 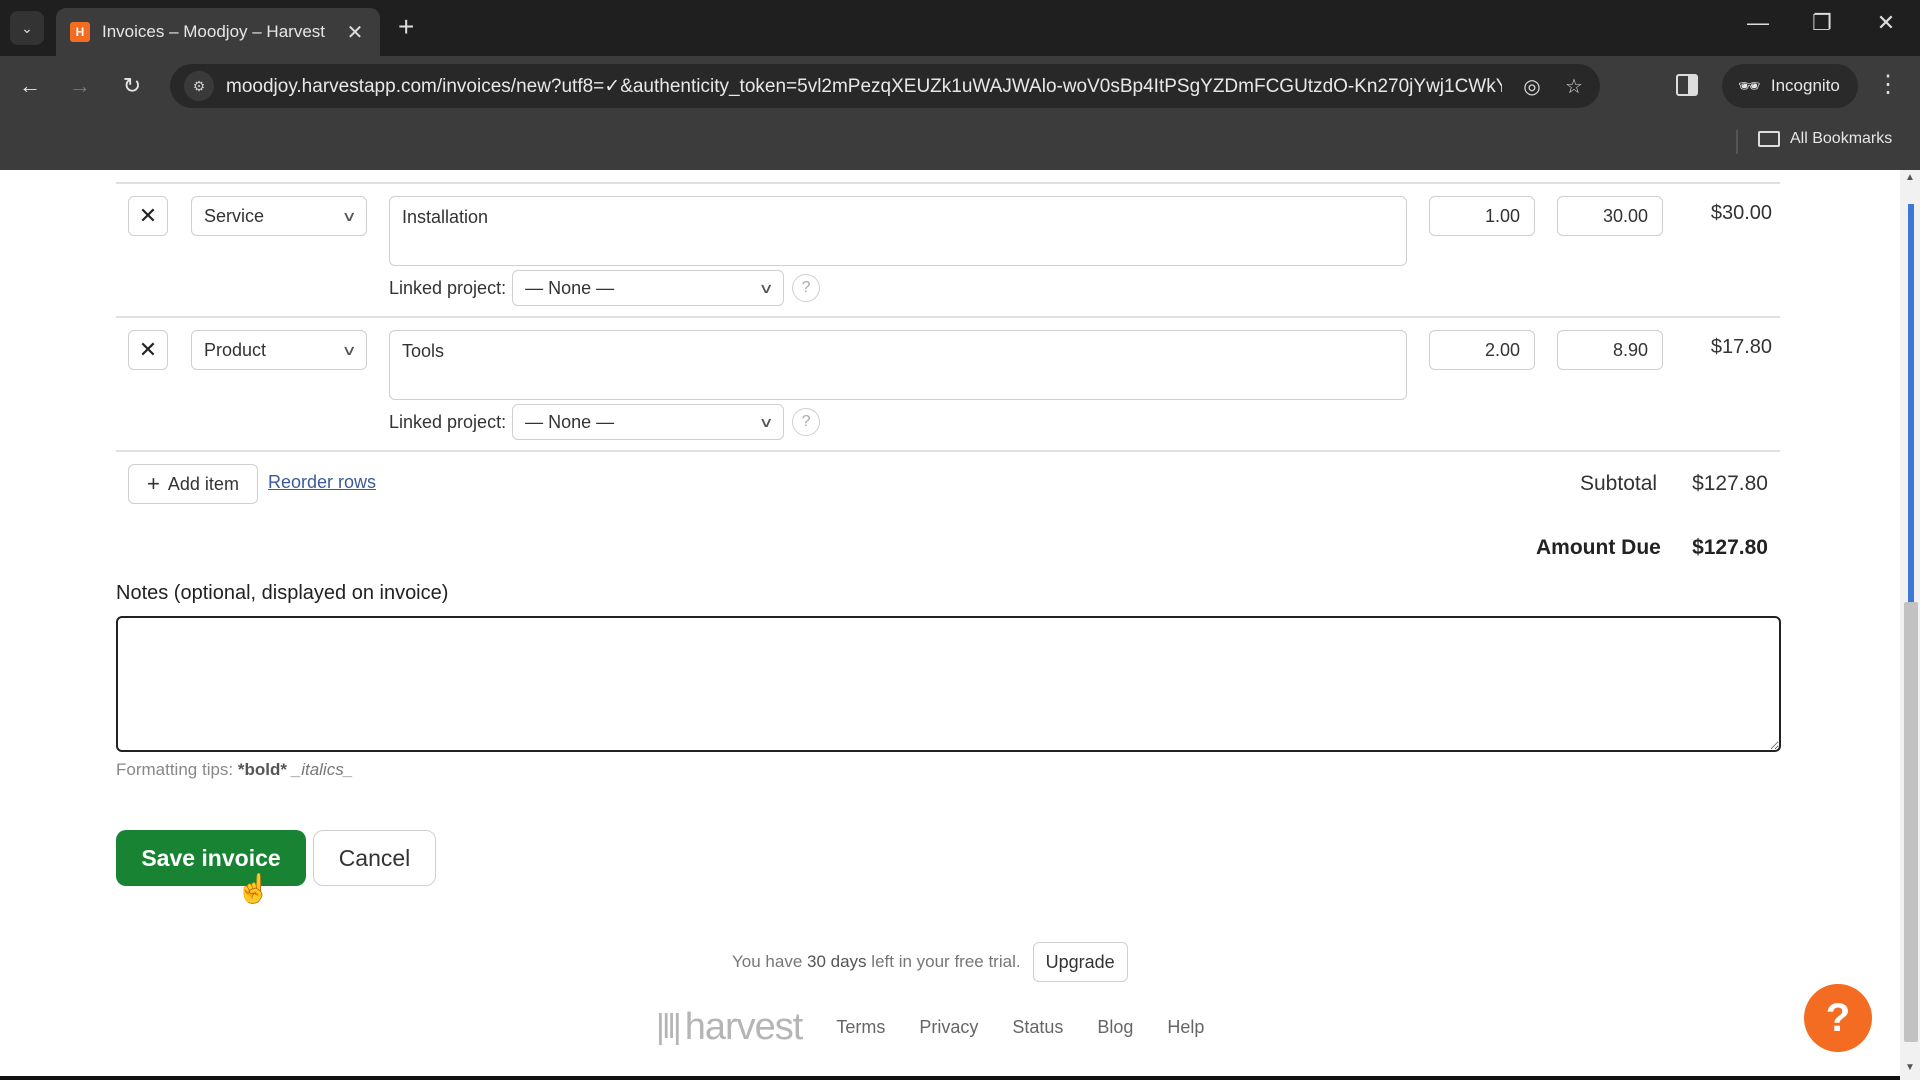 I want to click on formatting-tips-bold: *bold*, so click(x=262, y=769).